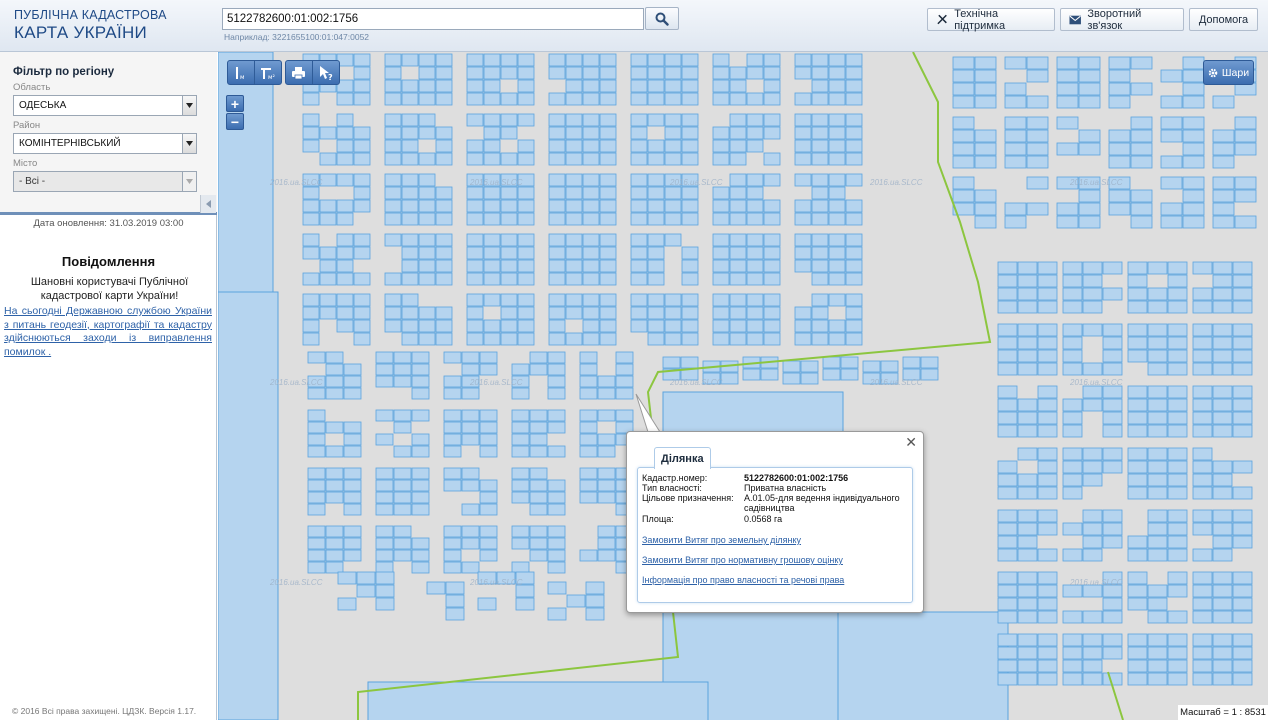  I want to click on measure-toolbar: м м², so click(254, 72).